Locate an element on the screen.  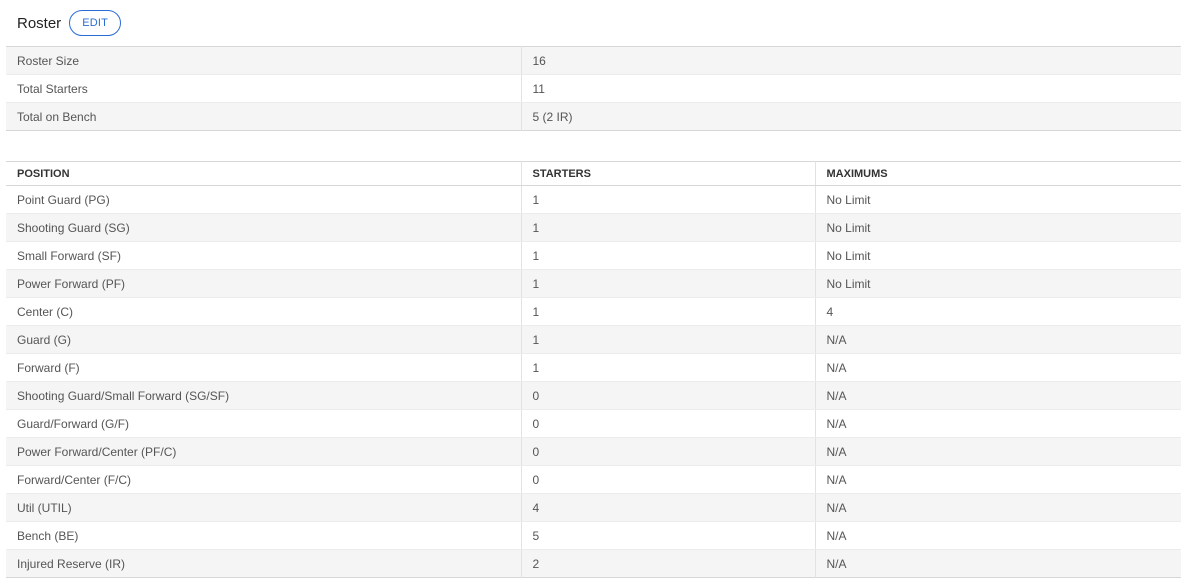
summary-label: Total Starters is located at coordinates (264, 88).